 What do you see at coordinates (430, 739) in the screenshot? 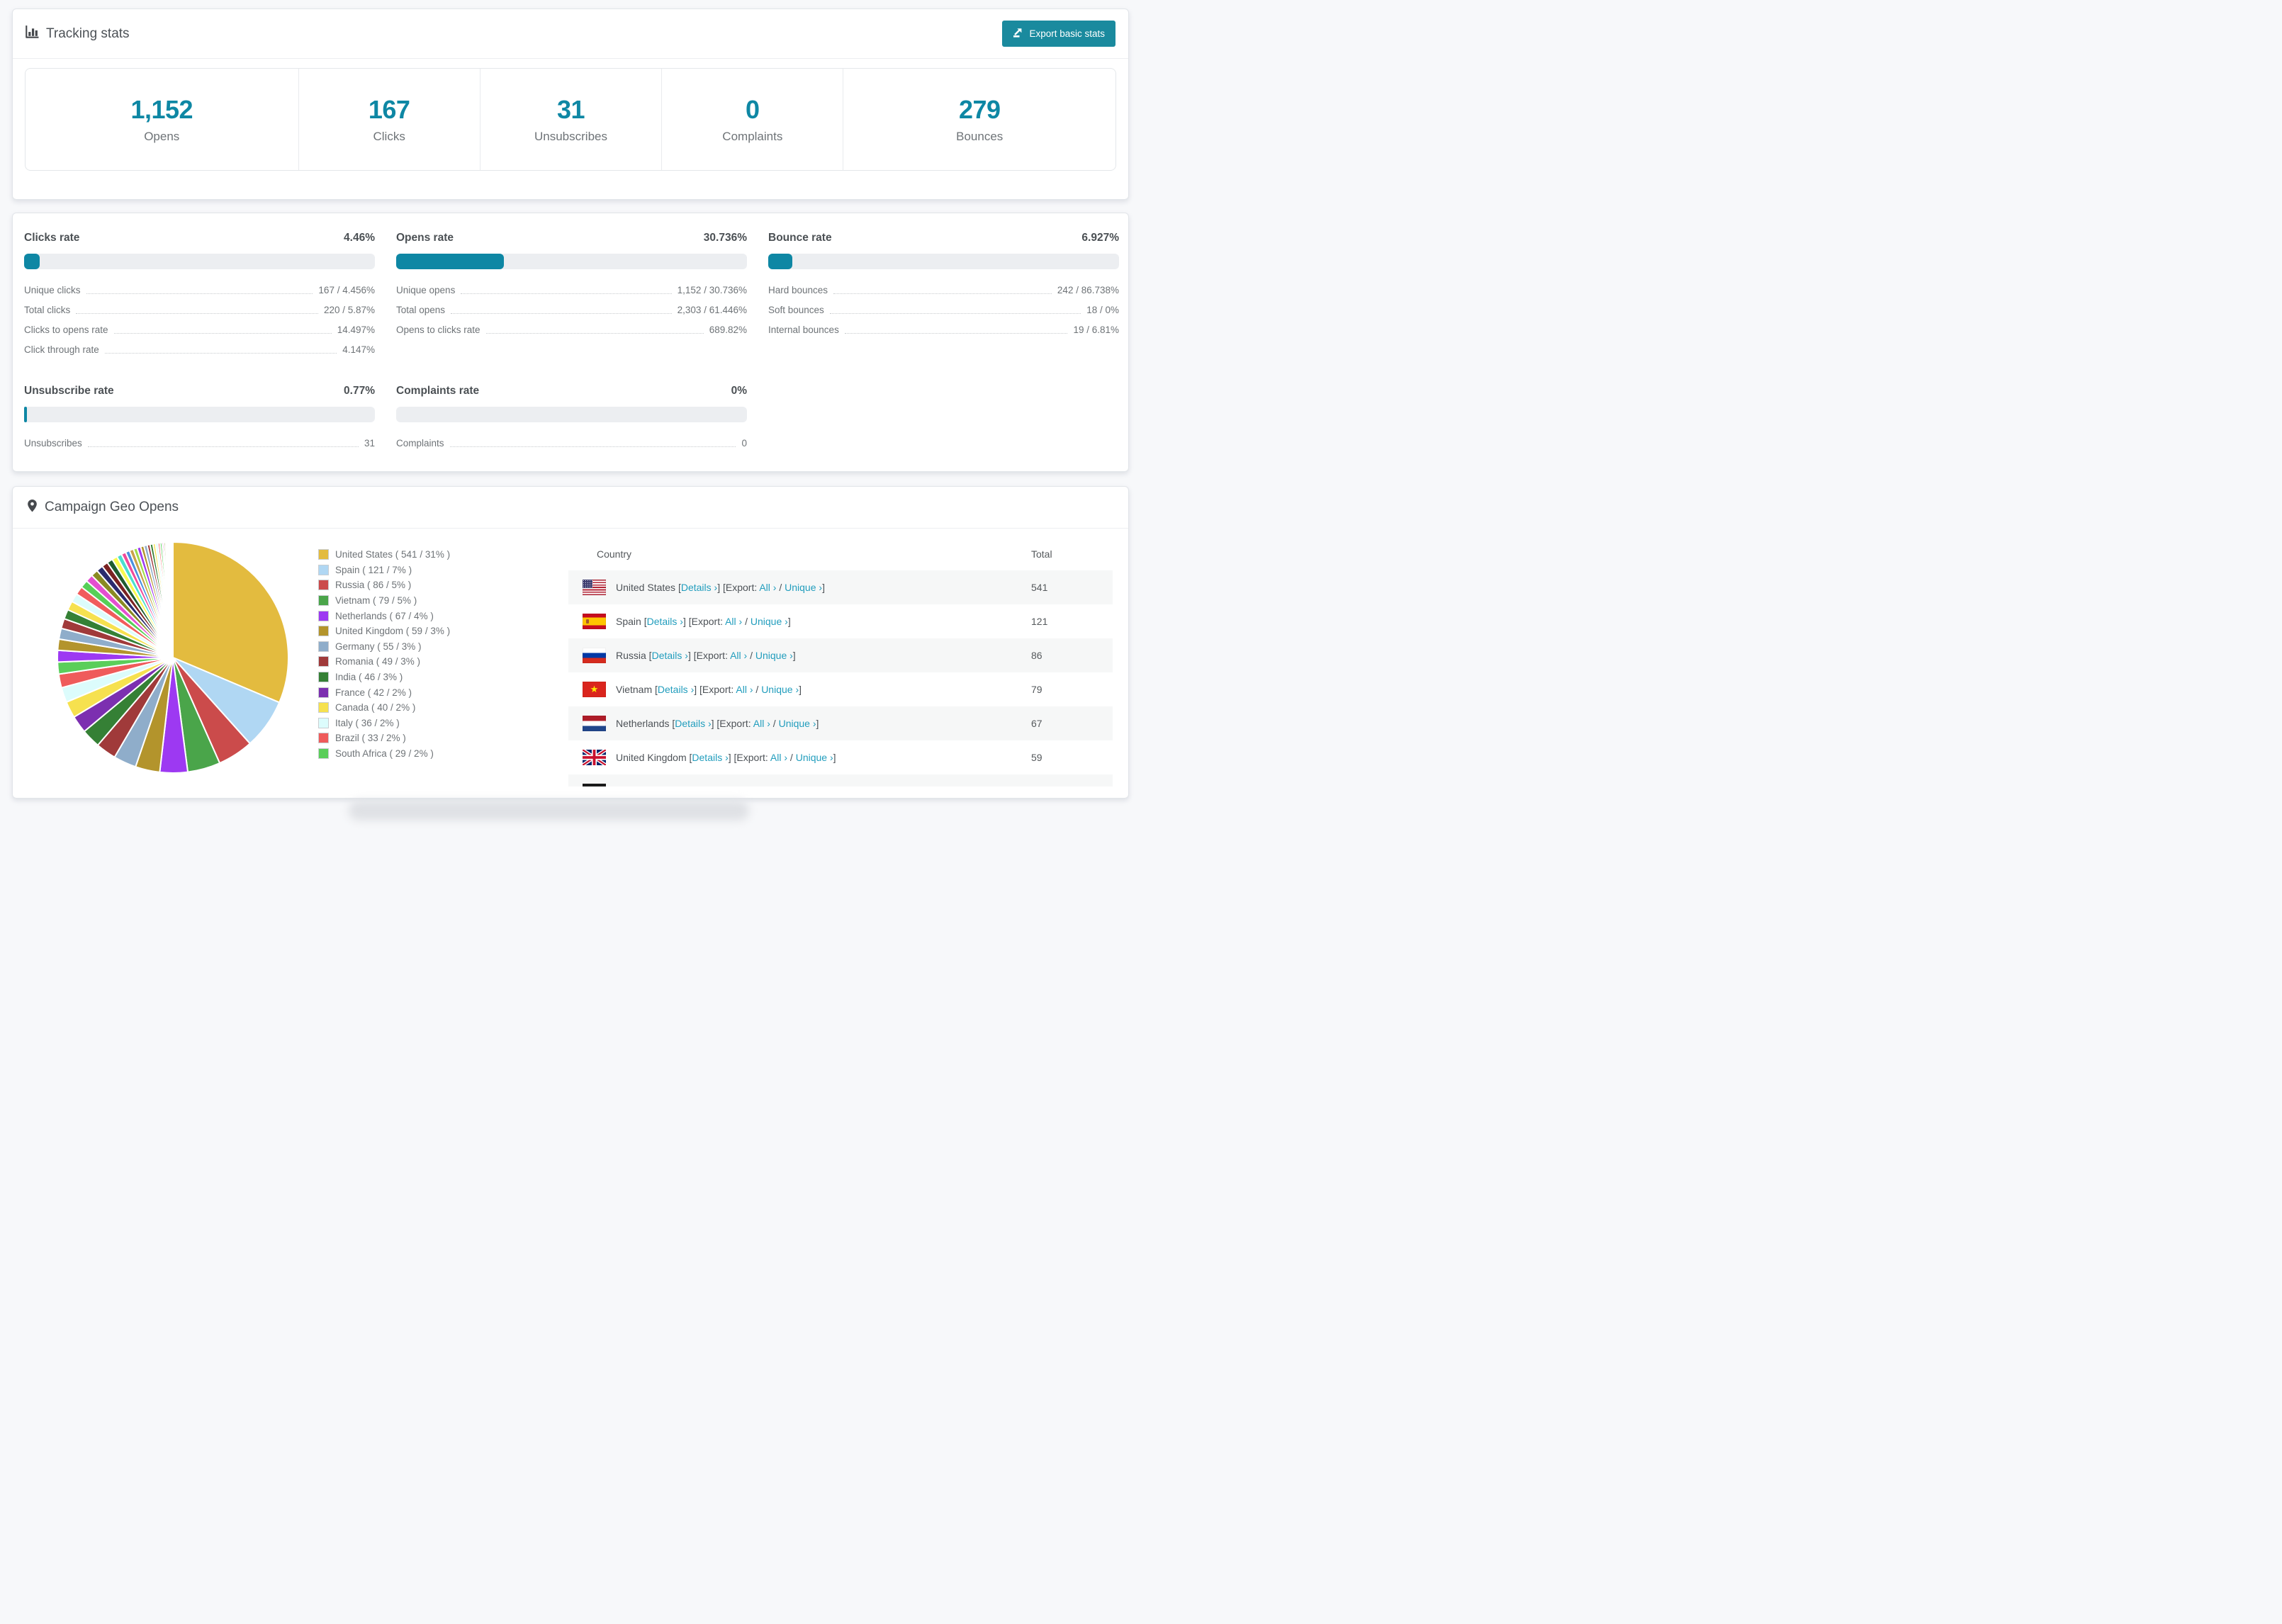
I see `legend-item: Brazil ( 33 / 2% )` at bounding box center [430, 739].